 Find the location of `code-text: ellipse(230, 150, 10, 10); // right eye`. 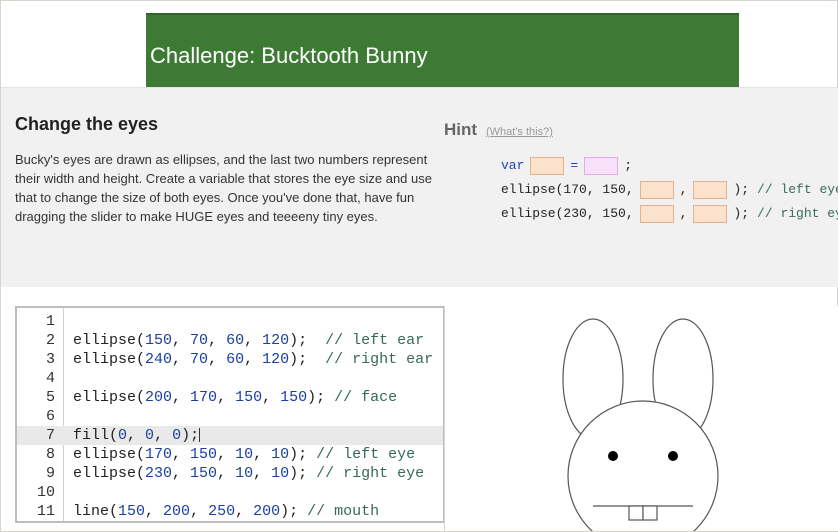

code-text: ellipse(230, 150, 10, 10); // right eye is located at coordinates (249, 473).